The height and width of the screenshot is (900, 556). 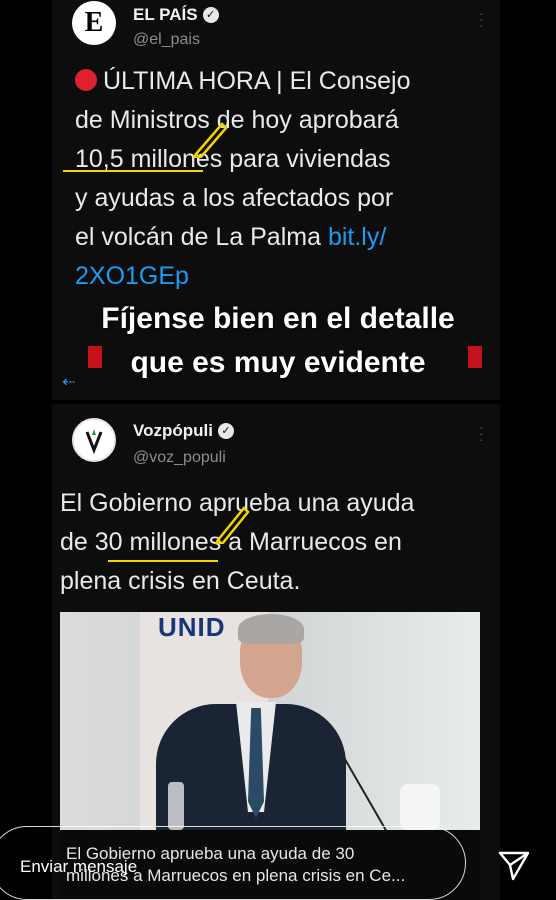 What do you see at coordinates (278, 318) in the screenshot?
I see `overlay-text: Fíjense bien en el detalle` at bounding box center [278, 318].